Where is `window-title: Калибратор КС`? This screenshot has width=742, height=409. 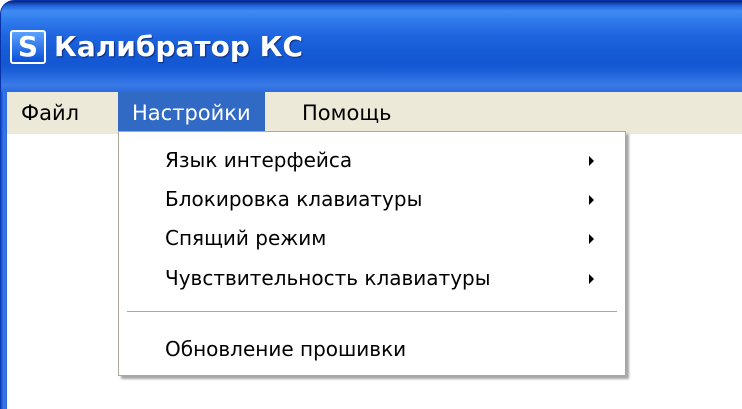
window-title: Калибратор КС is located at coordinates (179, 46).